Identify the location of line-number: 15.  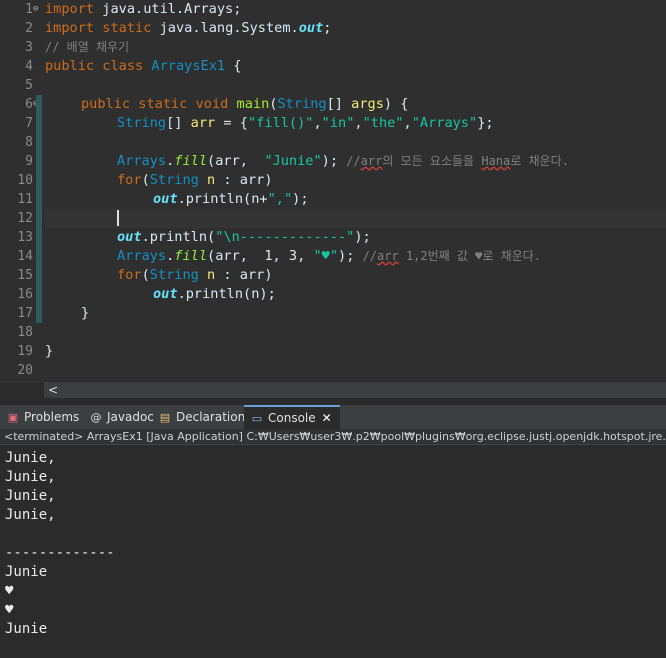
(25, 275).